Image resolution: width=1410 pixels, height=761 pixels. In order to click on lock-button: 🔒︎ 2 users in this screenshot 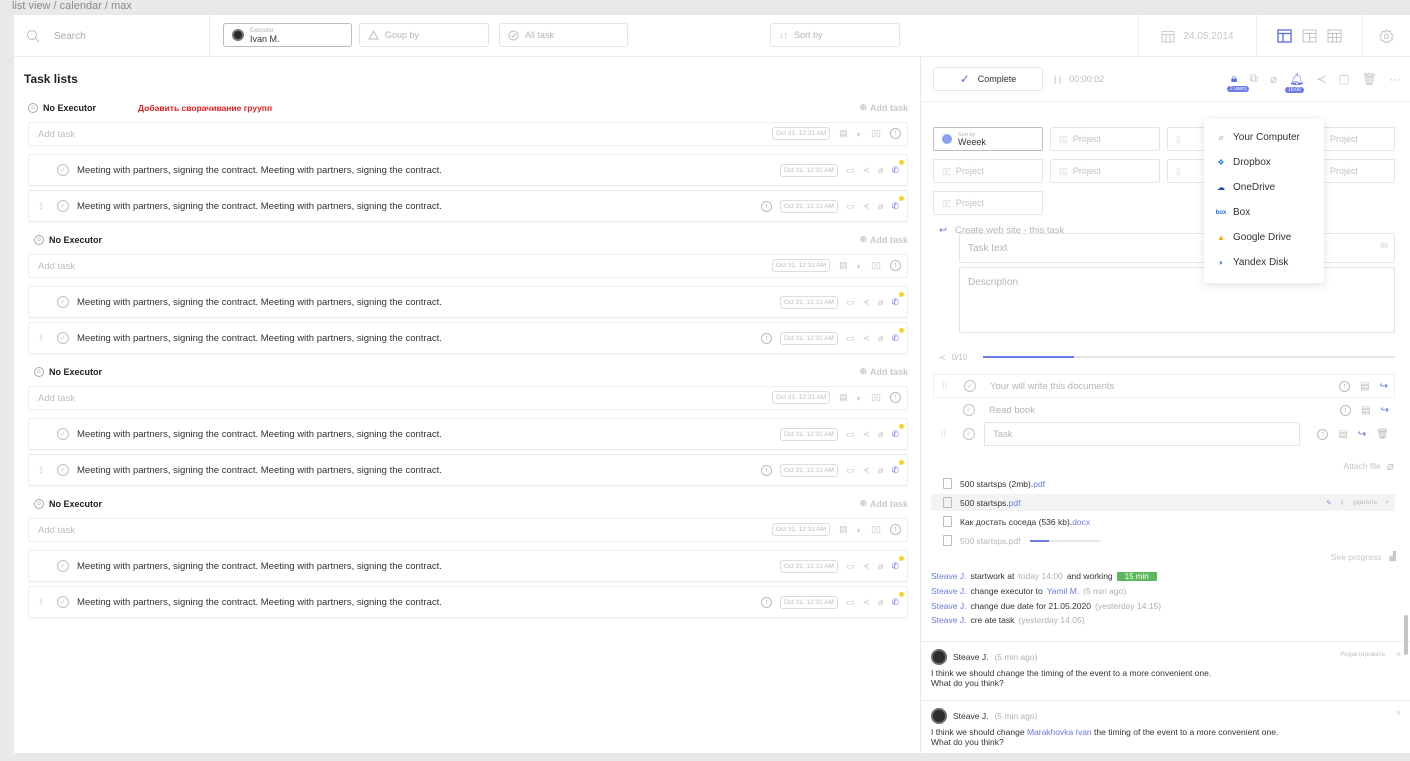, I will do `click(1238, 81)`.